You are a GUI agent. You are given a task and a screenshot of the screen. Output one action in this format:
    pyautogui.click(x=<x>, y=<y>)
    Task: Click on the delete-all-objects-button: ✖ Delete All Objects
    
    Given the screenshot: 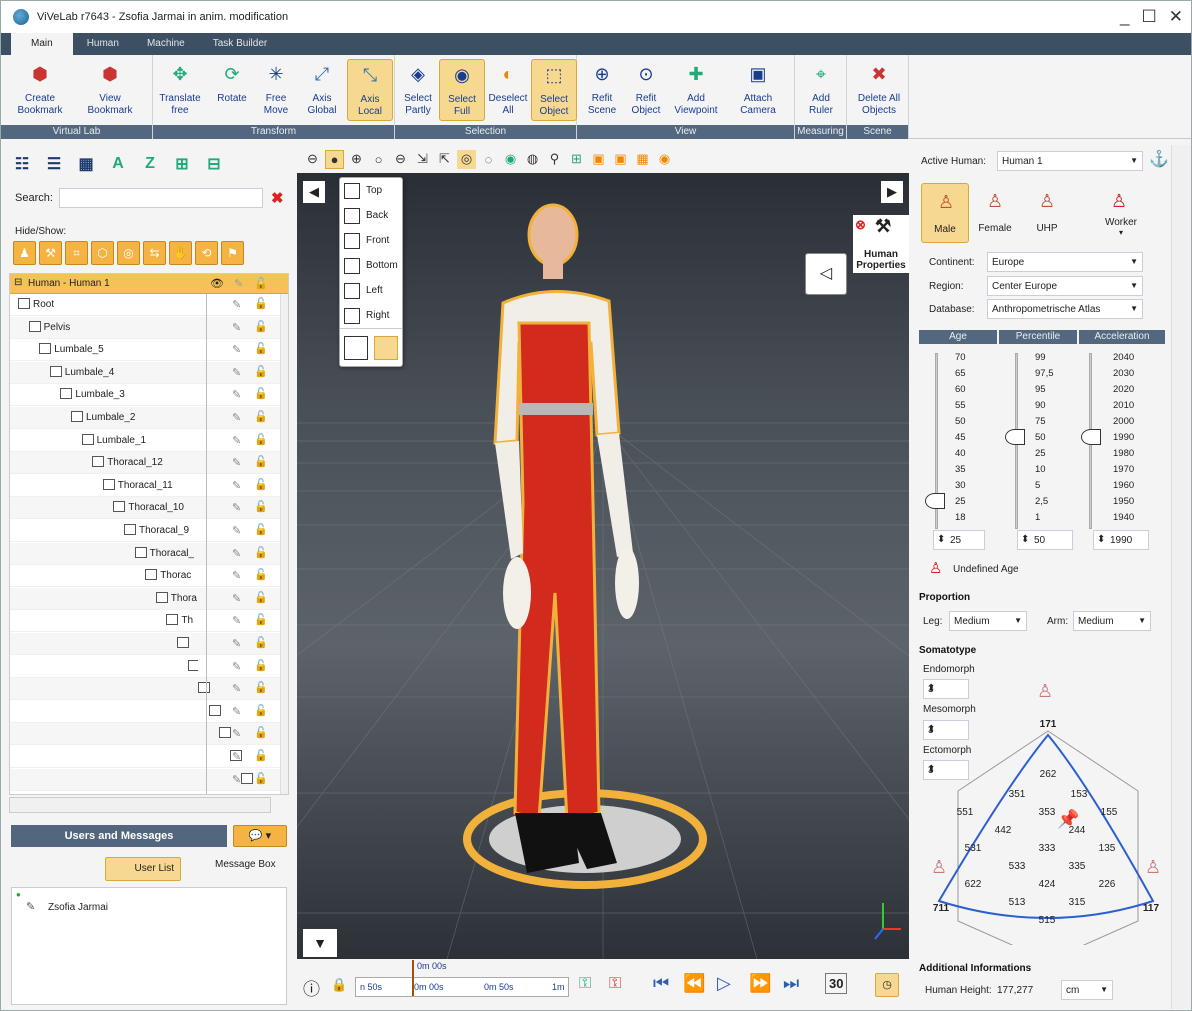 What is the action you would take?
    pyautogui.click(x=879, y=90)
    